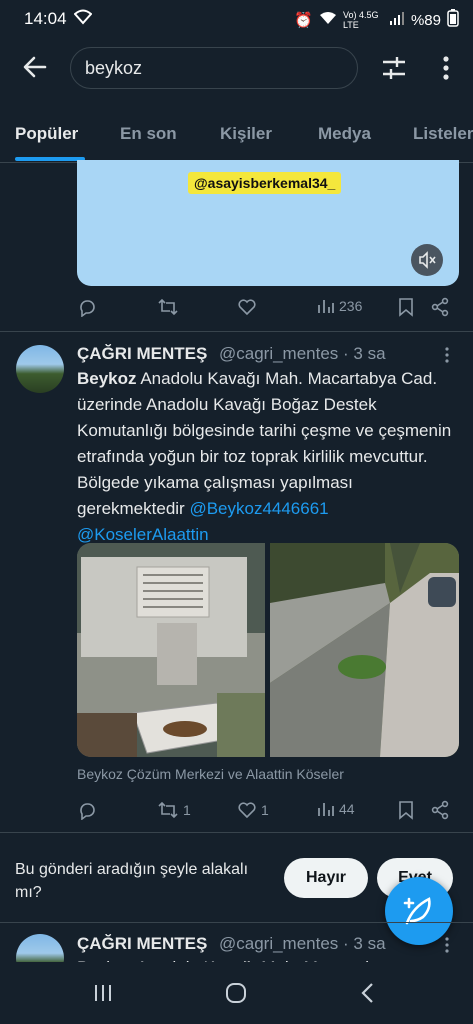 This screenshot has height=1024, width=473. I want to click on avatar, so click(40, 369).